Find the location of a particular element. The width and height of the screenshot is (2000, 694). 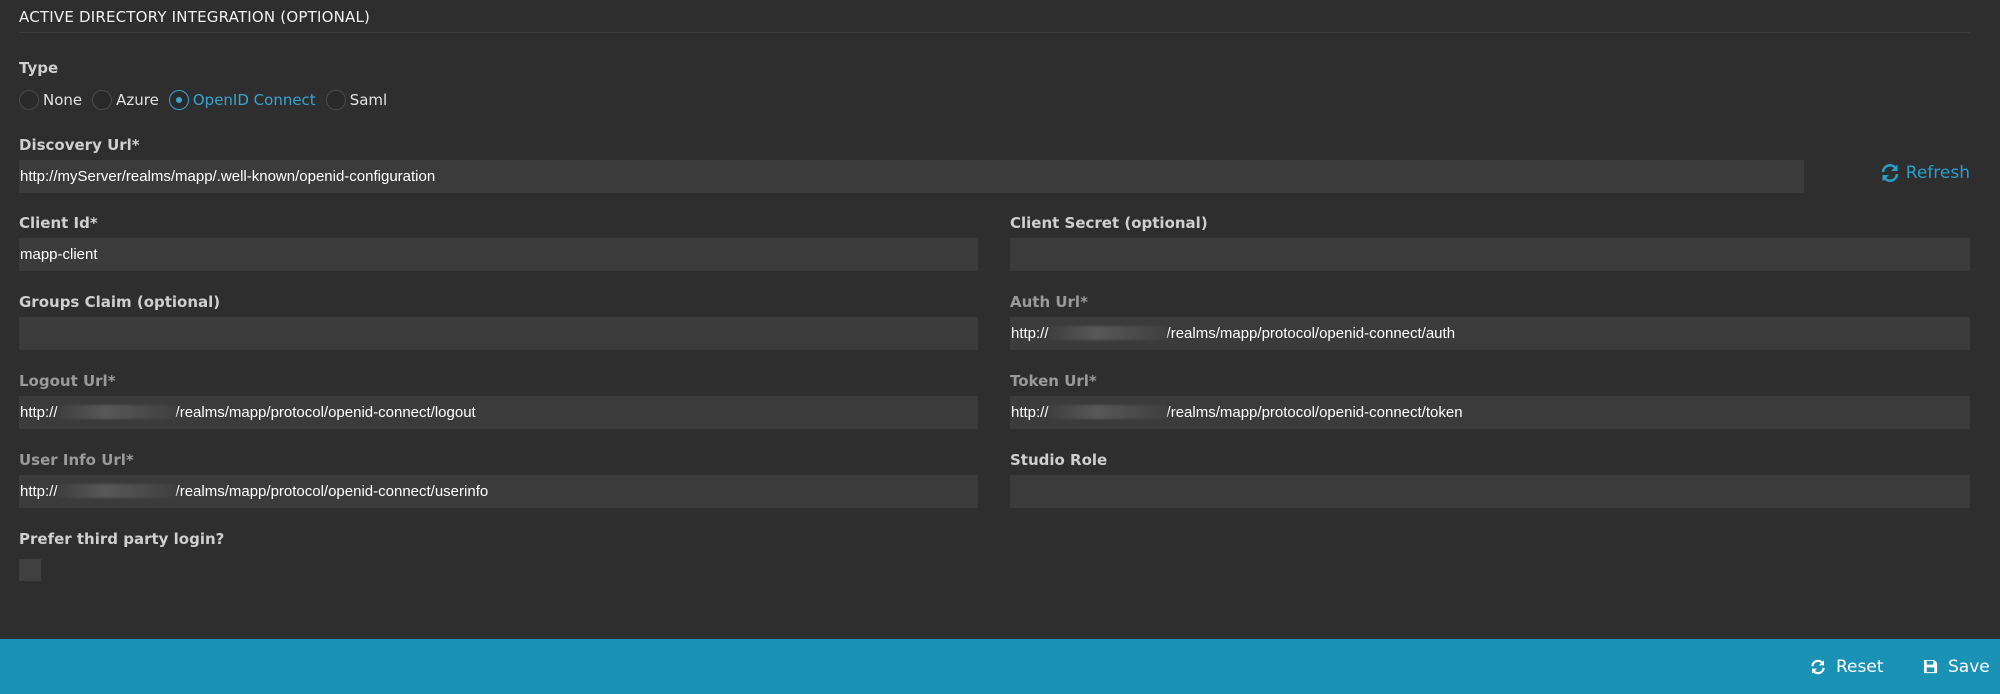

userinfo-url-label: User Info Url* is located at coordinates (76, 460).